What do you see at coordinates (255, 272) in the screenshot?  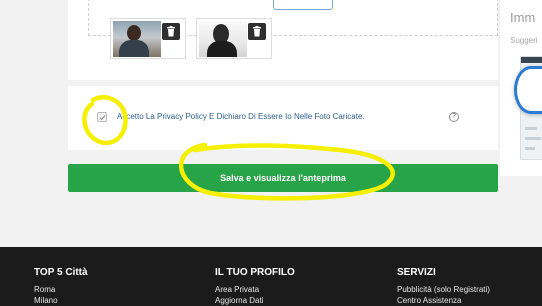 I see `footer-heading: IL TUO PROFILO` at bounding box center [255, 272].